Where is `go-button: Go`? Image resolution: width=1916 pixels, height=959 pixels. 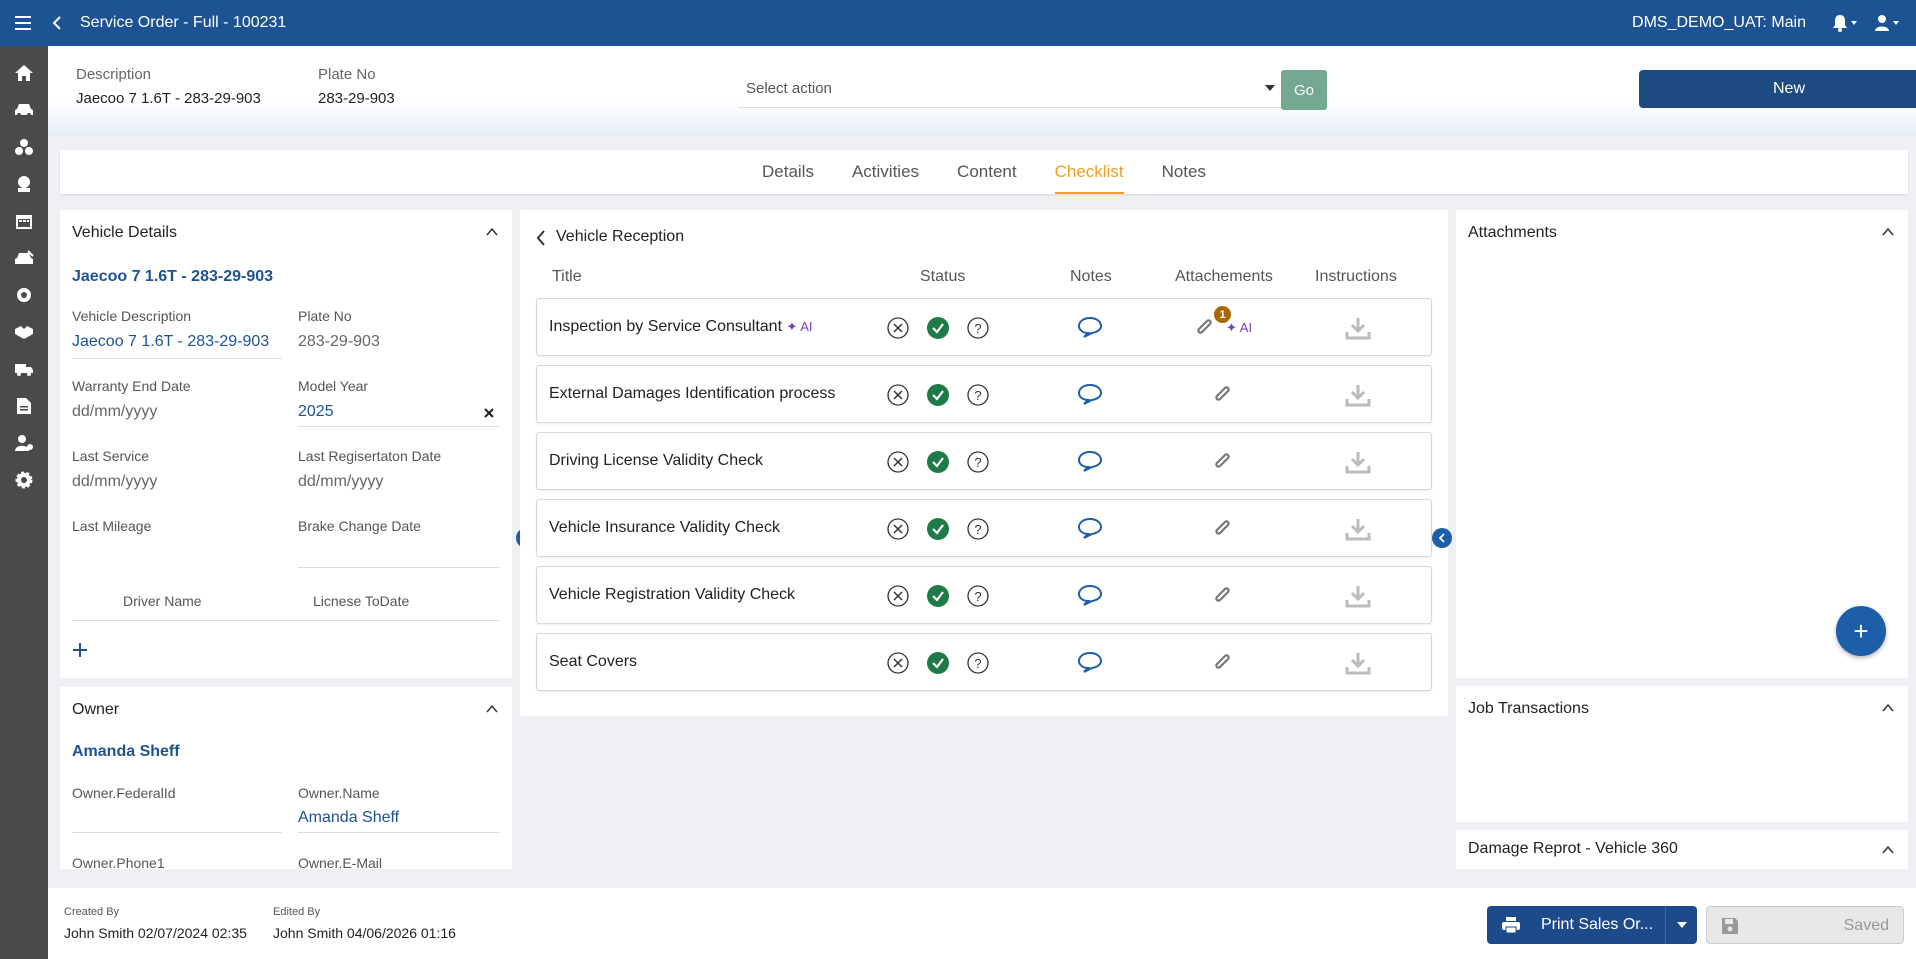
go-button: Go is located at coordinates (1304, 90).